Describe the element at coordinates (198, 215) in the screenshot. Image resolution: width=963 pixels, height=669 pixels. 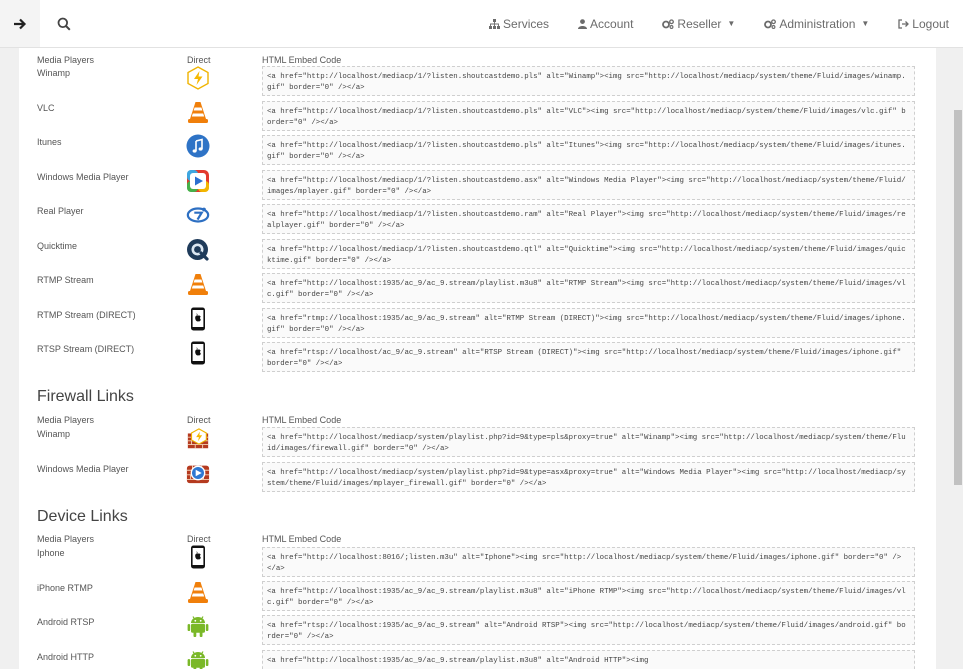
I see `real-player-icon` at that location.